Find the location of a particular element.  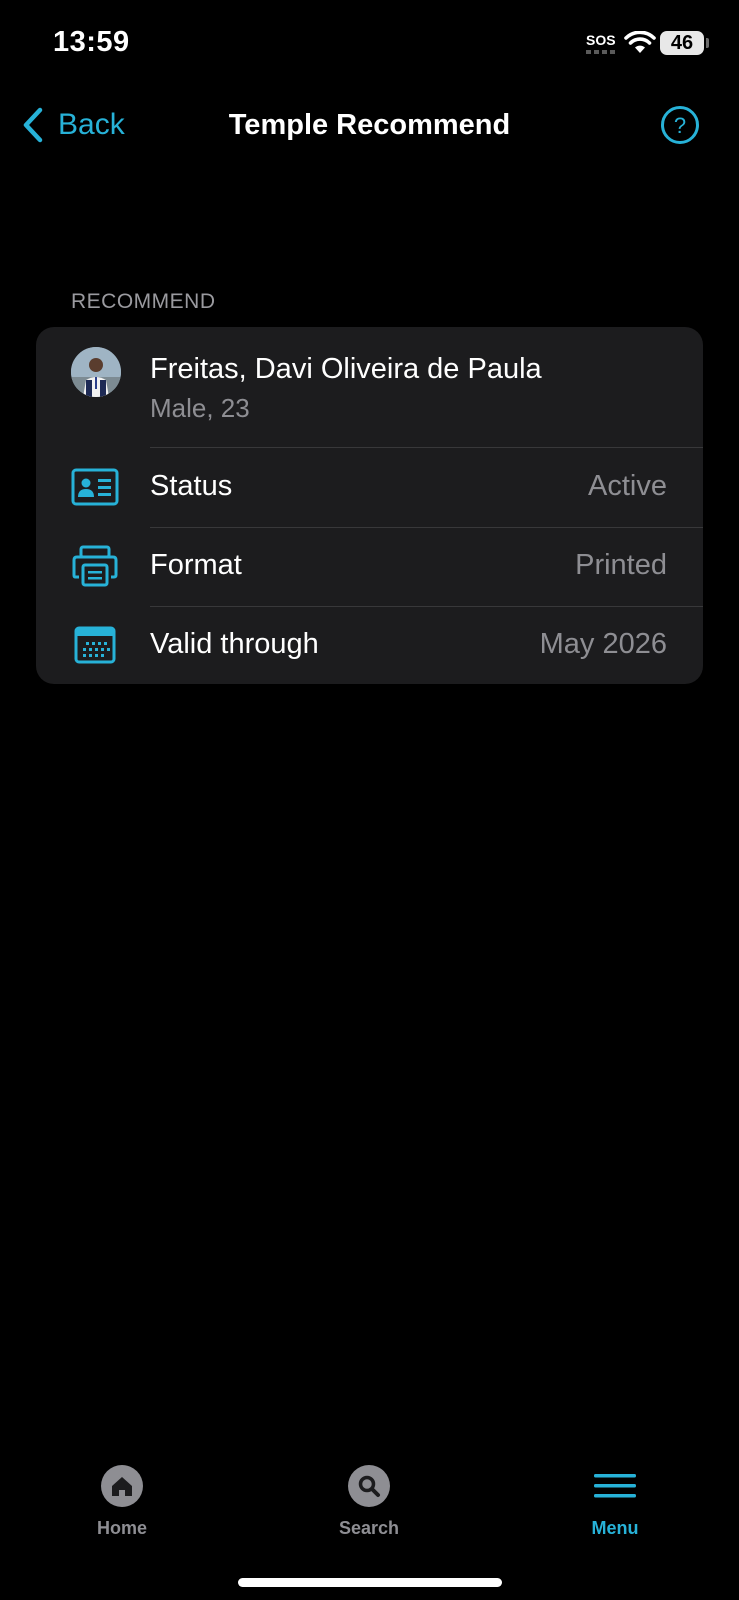

printer-icon is located at coordinates (95, 566).